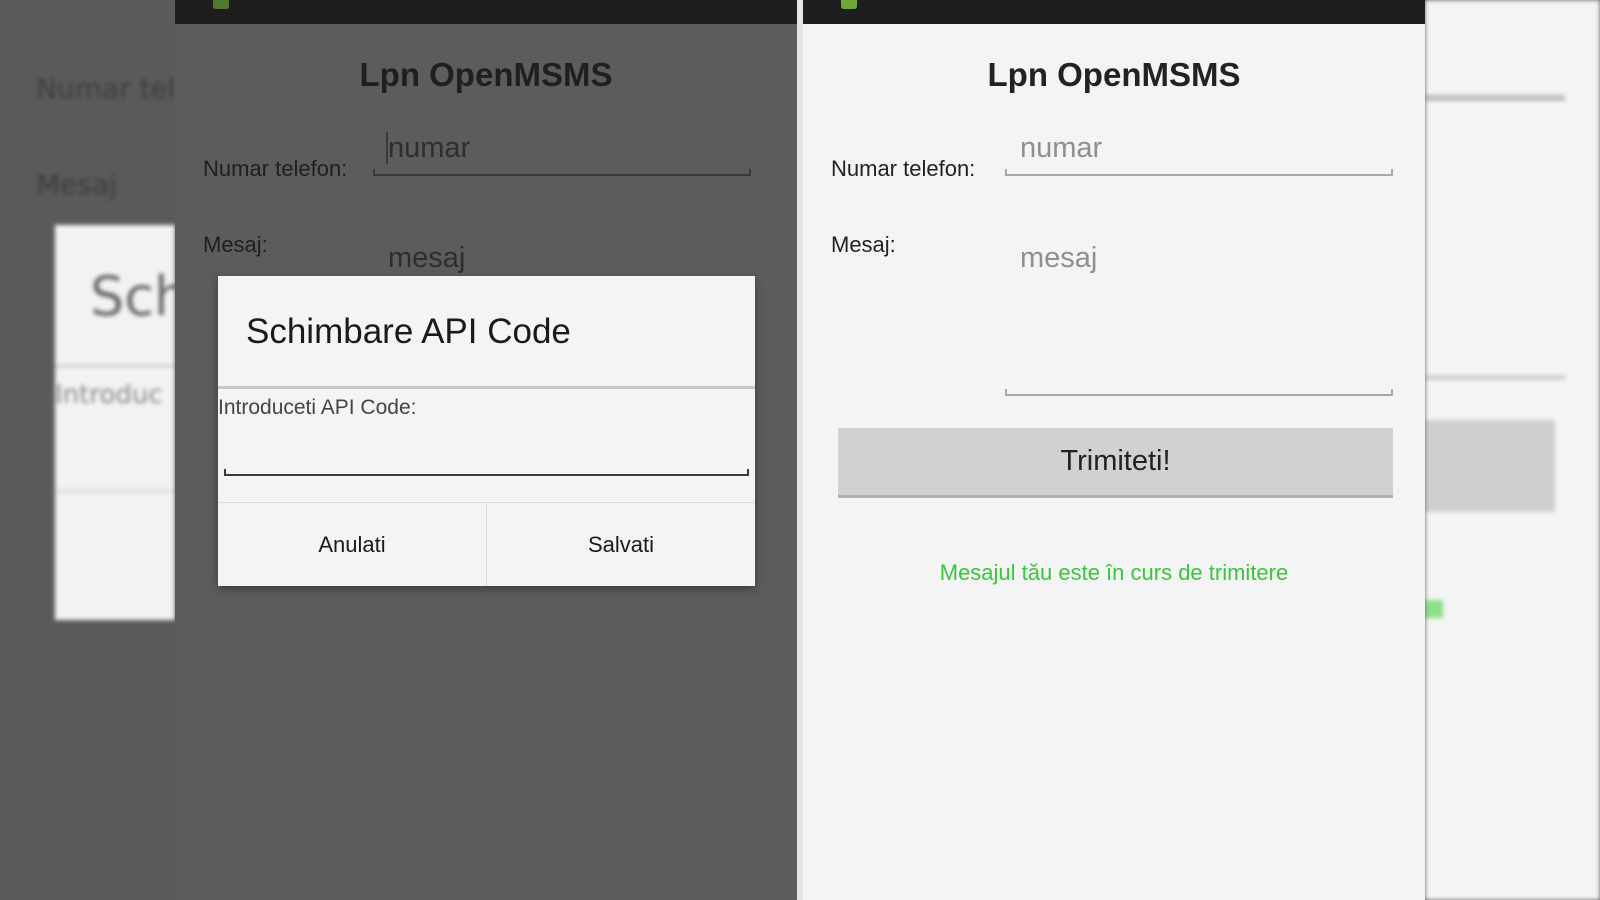 The image size is (1600, 900). What do you see at coordinates (109, 395) in the screenshot?
I see `blurred-dialog-hint: Introduc` at bounding box center [109, 395].